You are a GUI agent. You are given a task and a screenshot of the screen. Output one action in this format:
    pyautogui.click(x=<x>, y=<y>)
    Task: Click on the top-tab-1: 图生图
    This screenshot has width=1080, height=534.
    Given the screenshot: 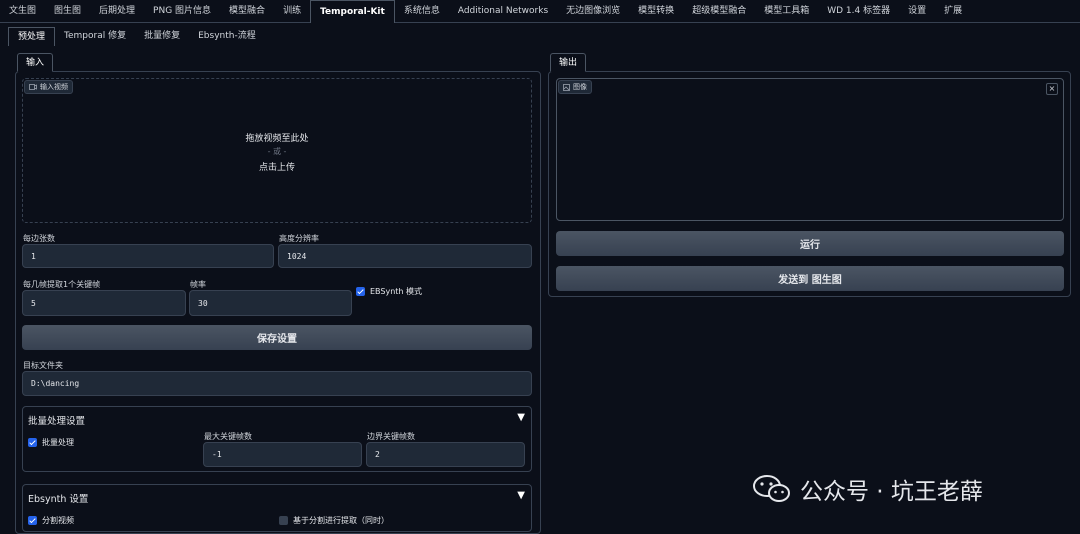 What is the action you would take?
    pyautogui.click(x=67, y=11)
    